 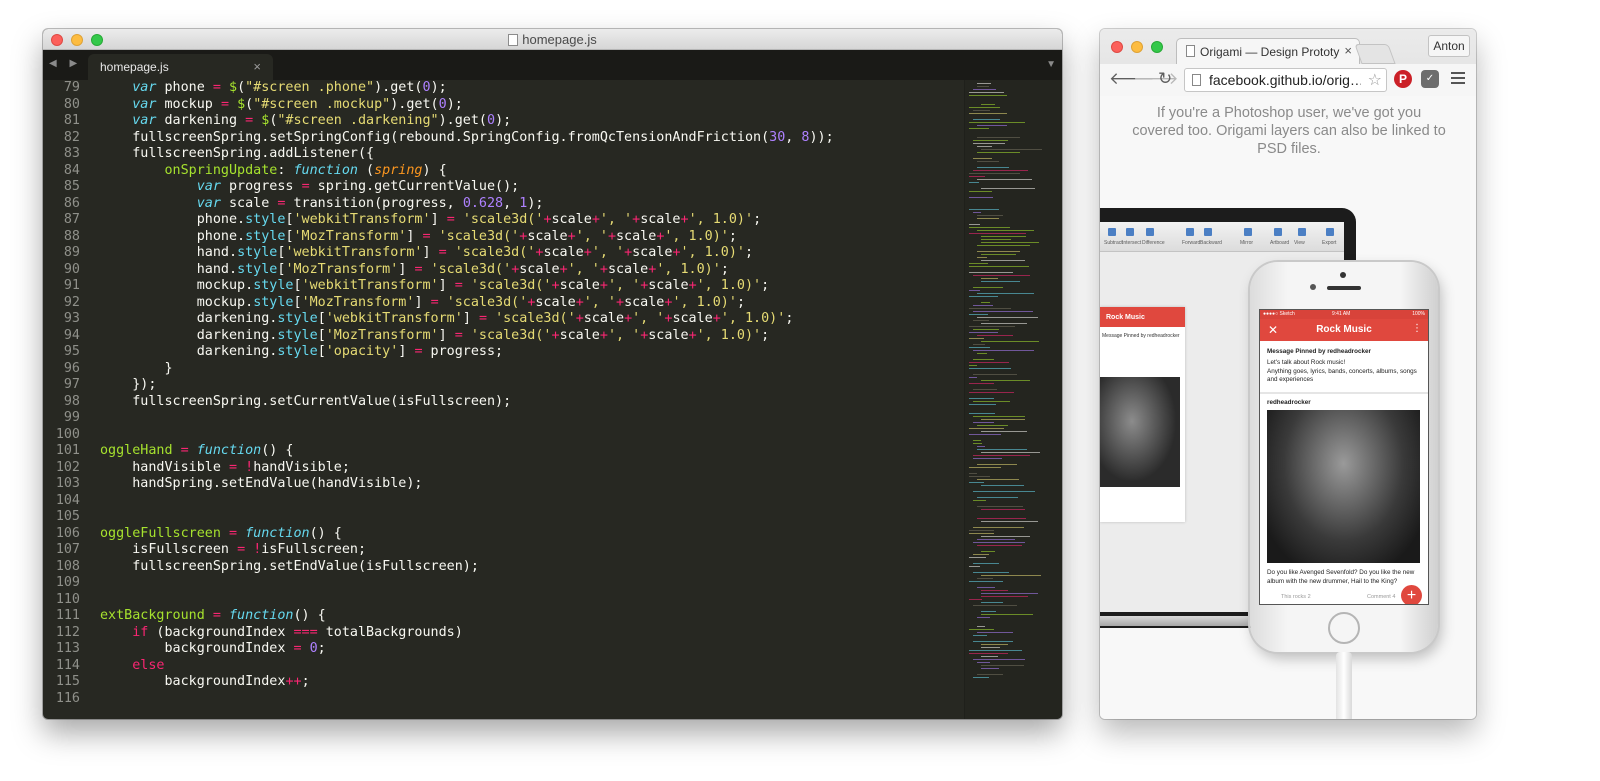 What do you see at coordinates (503, 501) in the screenshot?
I see `code-line: 104` at bounding box center [503, 501].